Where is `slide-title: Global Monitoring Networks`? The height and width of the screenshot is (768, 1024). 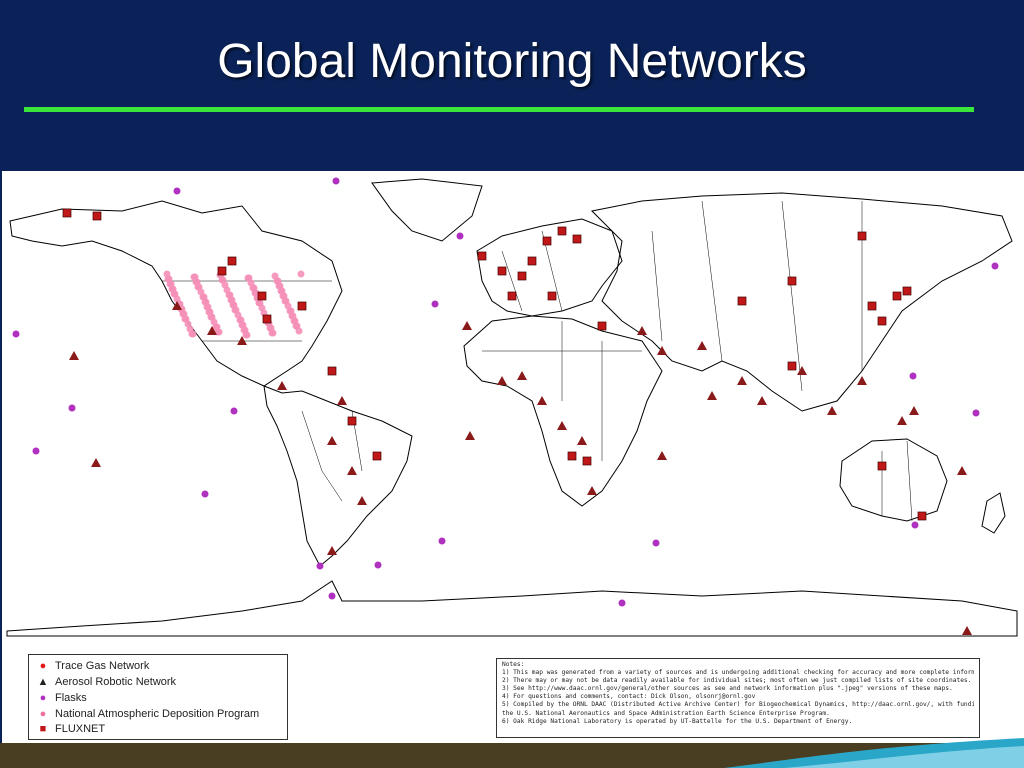 slide-title: Global Monitoring Networks is located at coordinates (512, 61).